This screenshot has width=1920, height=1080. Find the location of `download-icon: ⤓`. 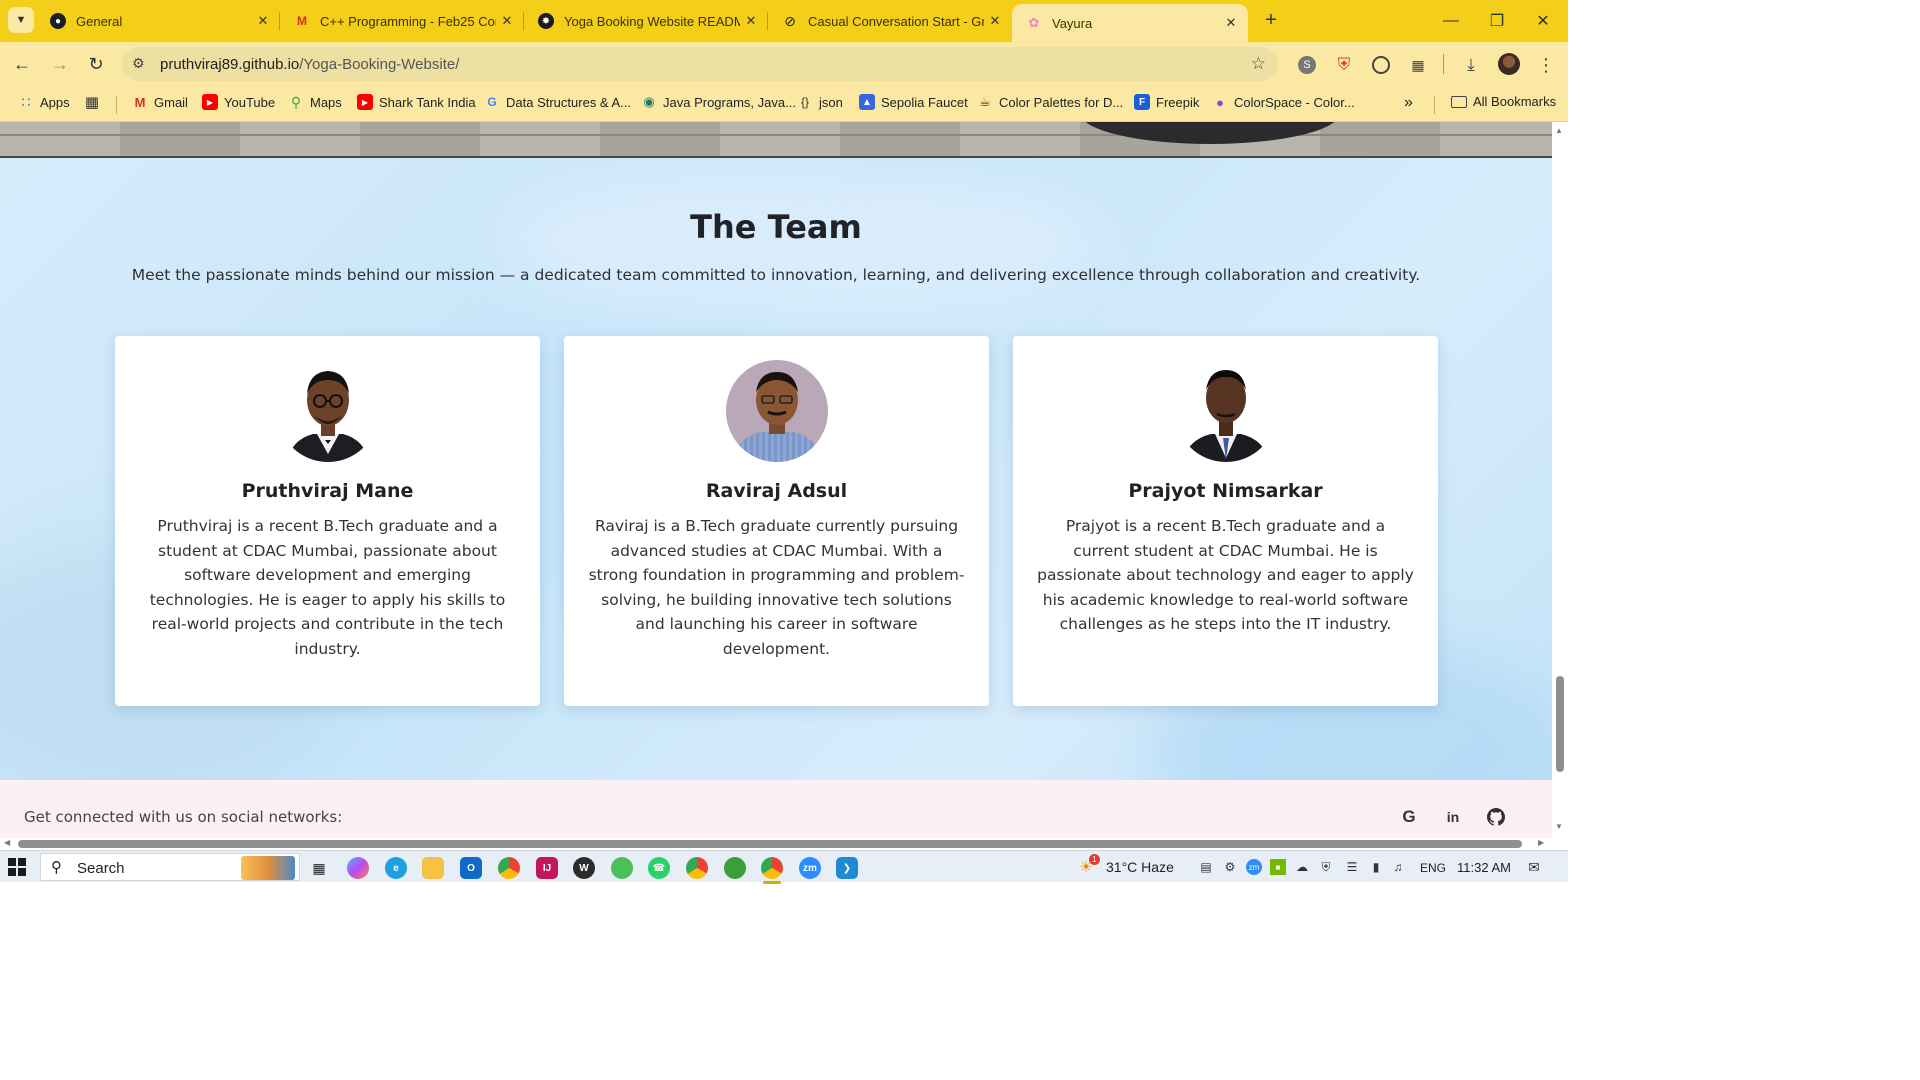

download-icon: ⤓ is located at coordinates (1471, 65).